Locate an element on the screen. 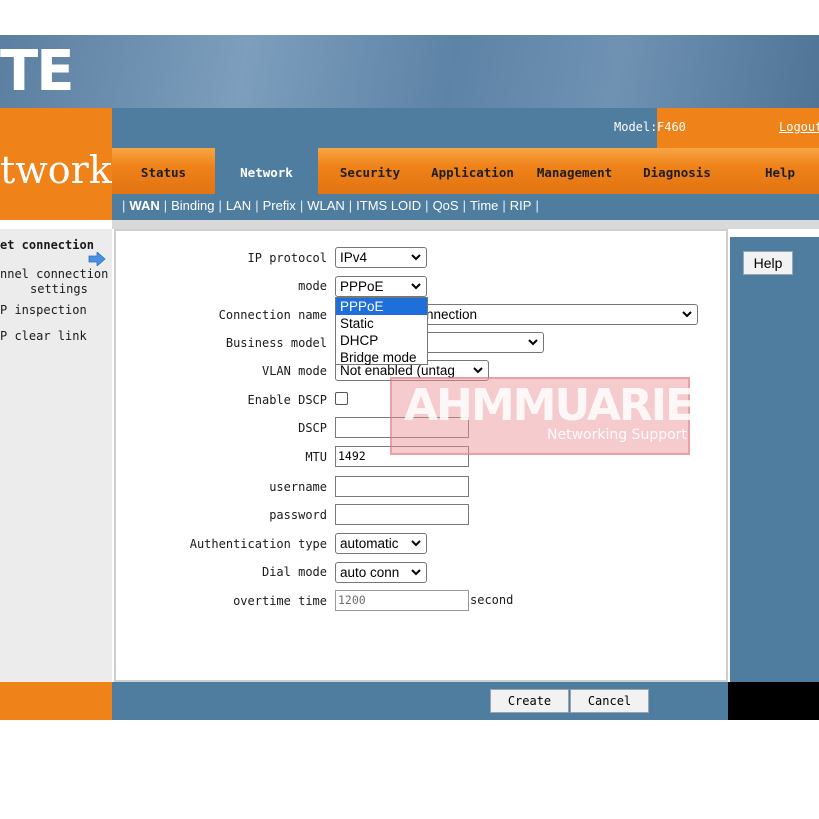 This screenshot has height=819, width=819. submenu-lan: LAN is located at coordinates (238, 205).